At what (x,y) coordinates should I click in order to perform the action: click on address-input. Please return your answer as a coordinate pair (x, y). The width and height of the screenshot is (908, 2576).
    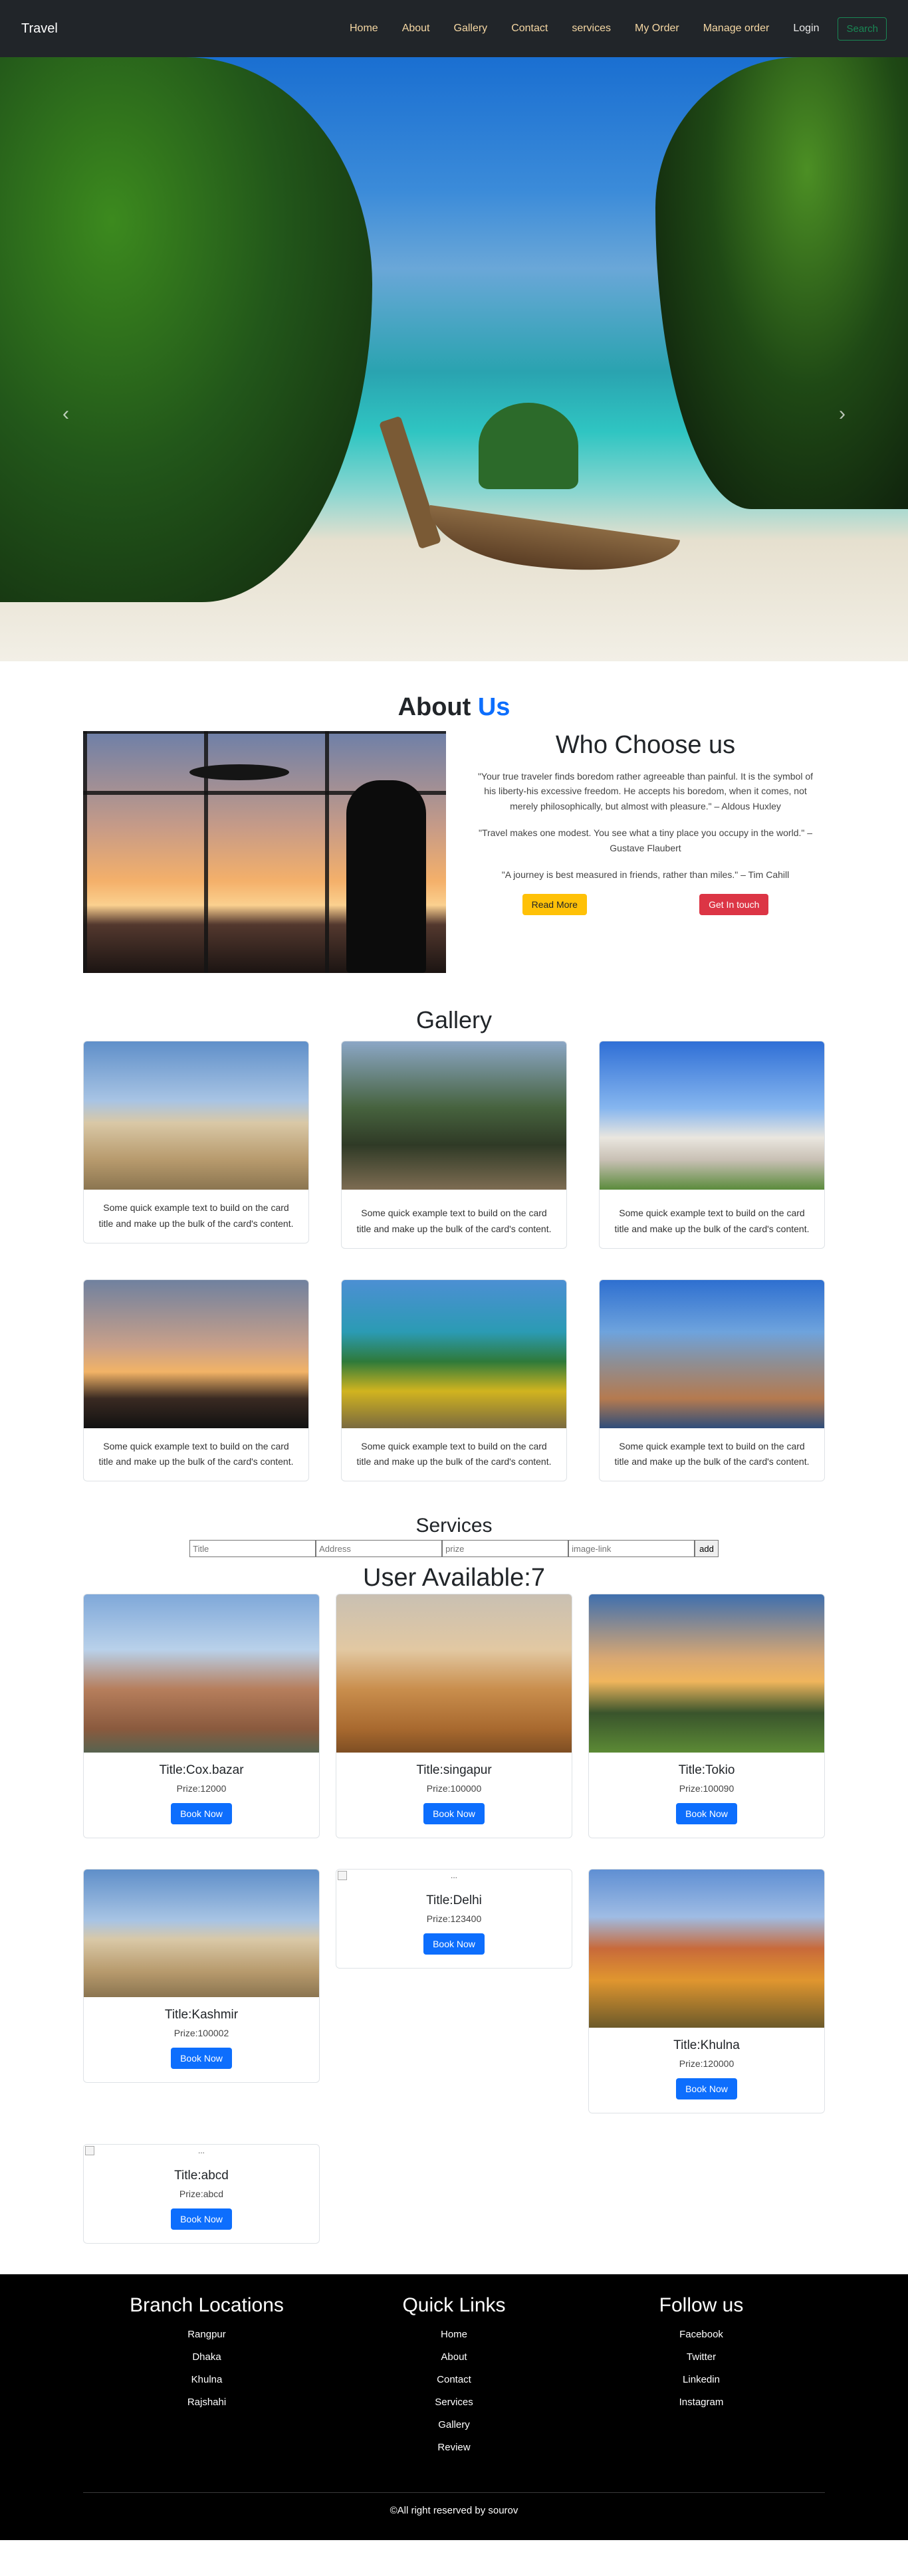
    Looking at the image, I should click on (379, 1549).